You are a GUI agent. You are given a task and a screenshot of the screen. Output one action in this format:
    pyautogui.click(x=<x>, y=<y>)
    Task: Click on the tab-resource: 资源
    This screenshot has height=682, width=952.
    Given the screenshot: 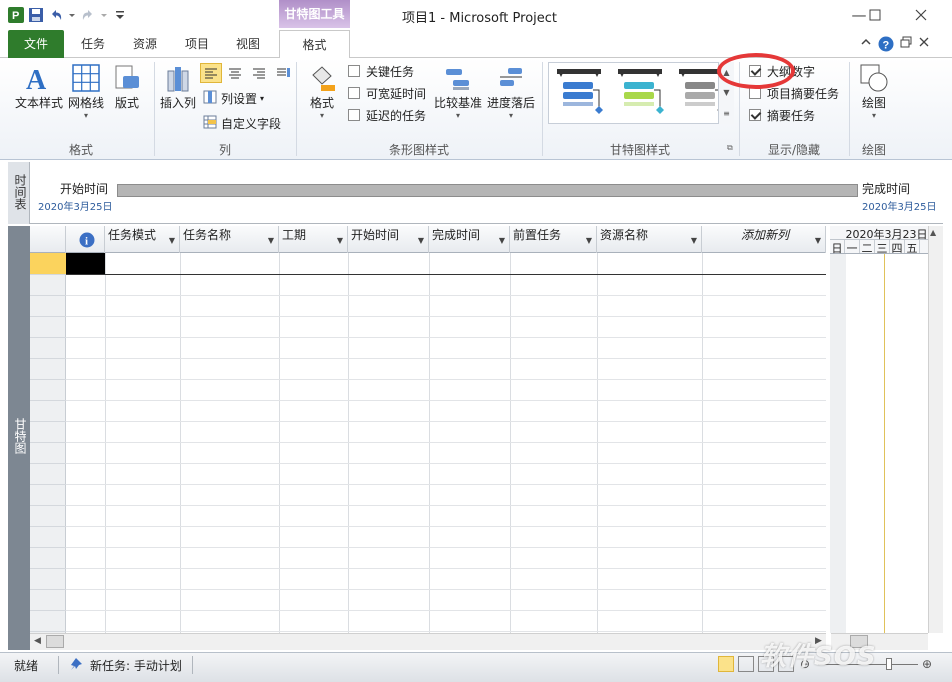 What is the action you would take?
    pyautogui.click(x=145, y=44)
    